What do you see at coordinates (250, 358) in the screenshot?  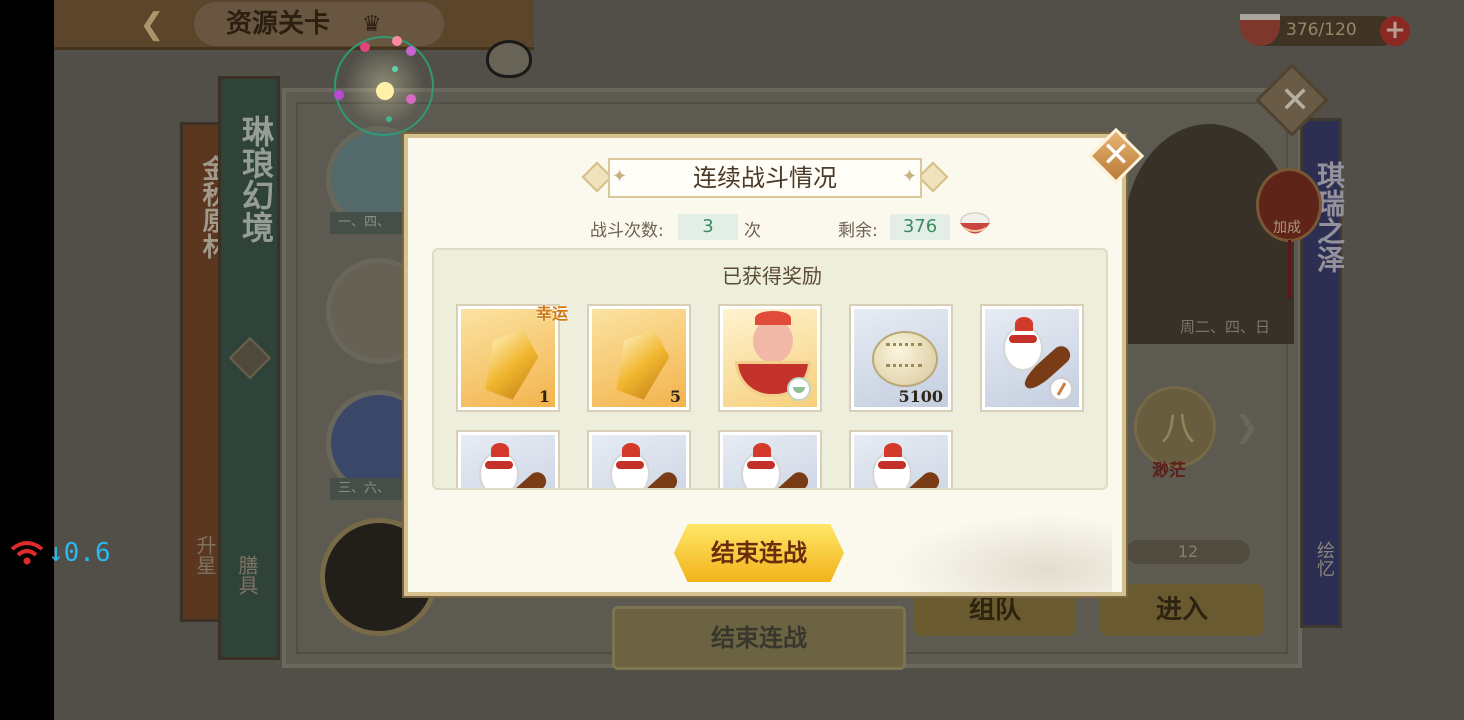 I see `warning-icon` at bounding box center [250, 358].